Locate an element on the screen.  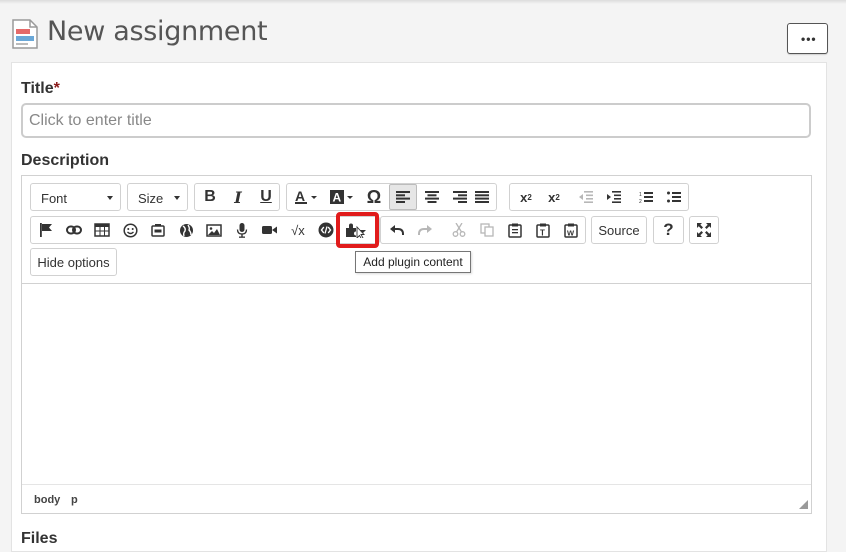
font-combo: Font is located at coordinates (75, 197).